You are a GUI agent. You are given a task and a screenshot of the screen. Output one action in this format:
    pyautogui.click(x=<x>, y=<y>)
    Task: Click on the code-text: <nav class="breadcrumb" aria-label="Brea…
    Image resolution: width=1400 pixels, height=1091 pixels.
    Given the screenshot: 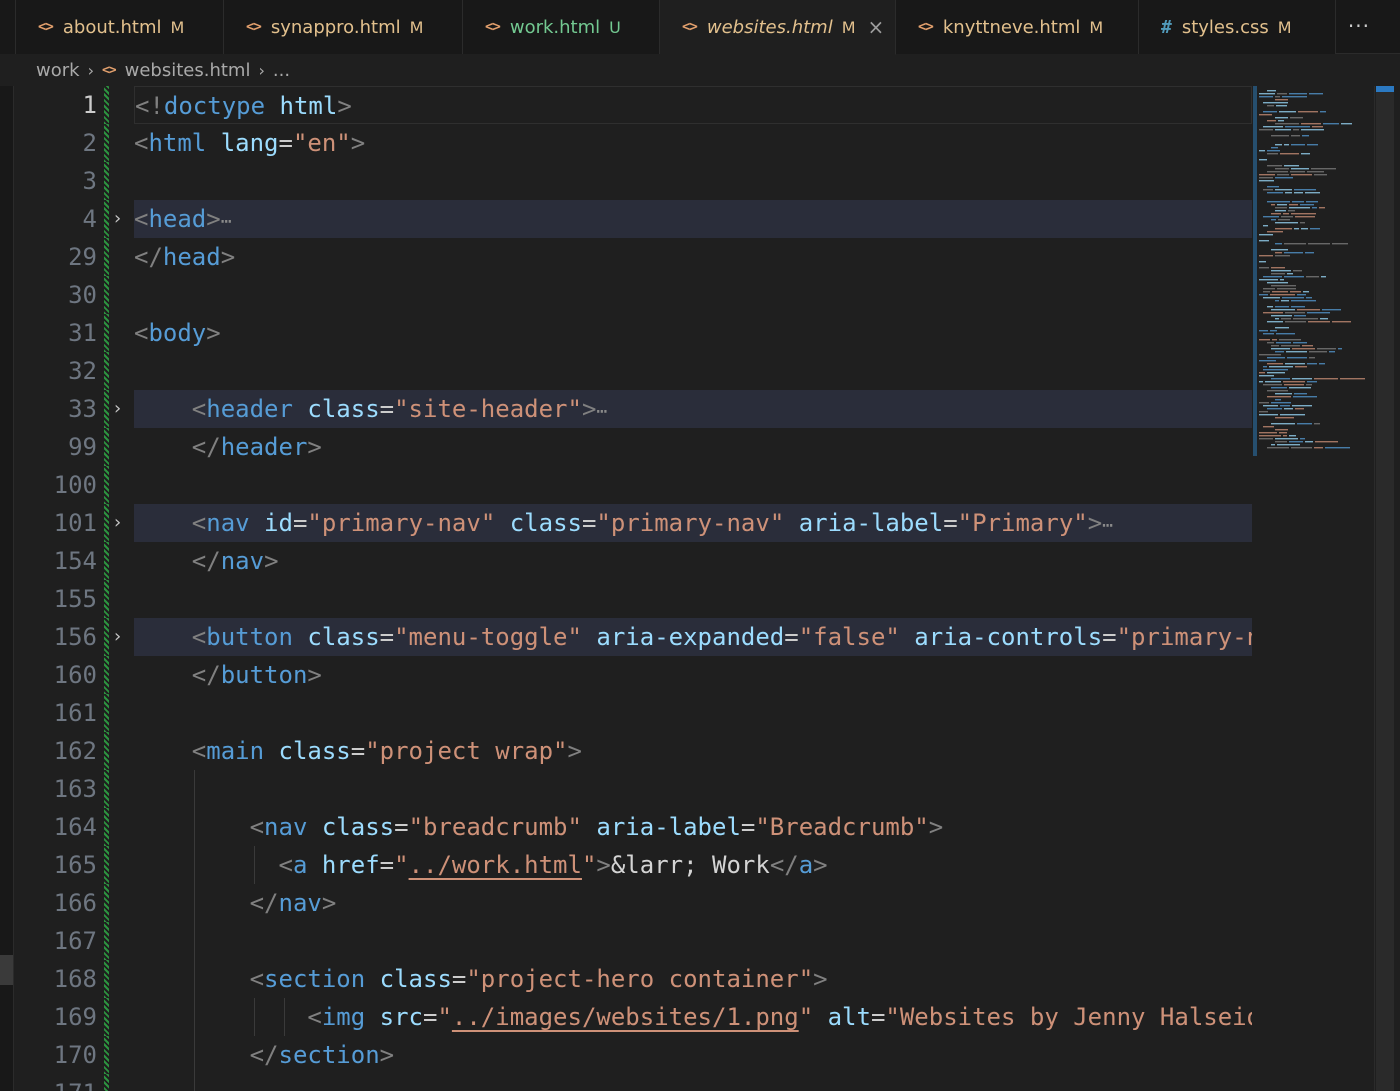 What is the action you would take?
    pyautogui.click(x=693, y=827)
    